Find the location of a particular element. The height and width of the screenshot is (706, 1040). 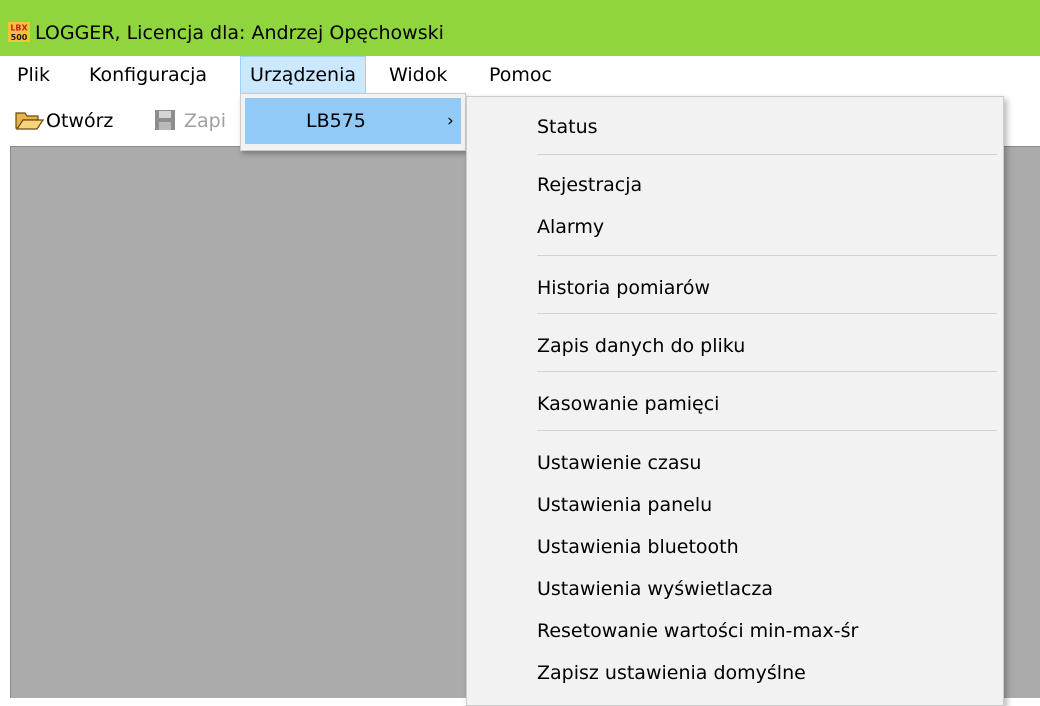

menu-item-label: Alarmy is located at coordinates (571, 227).